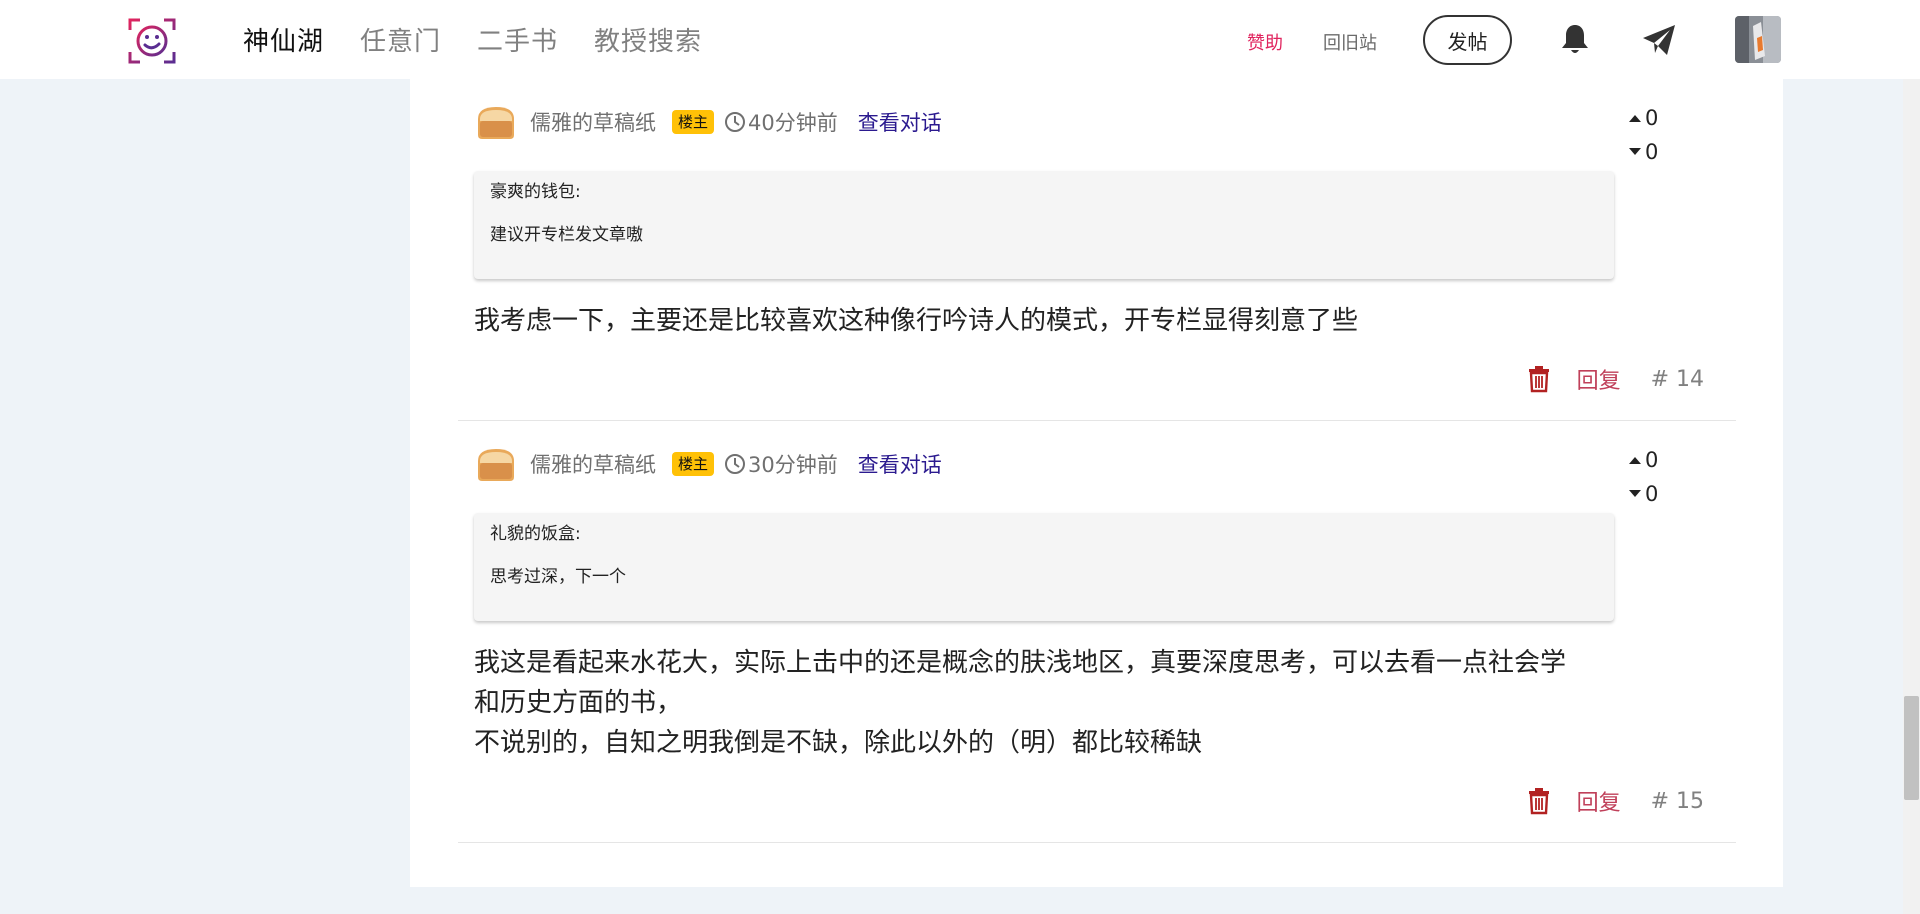  Describe the element at coordinates (1265, 42) in the screenshot. I see `sponsor-link: 赞助` at that location.